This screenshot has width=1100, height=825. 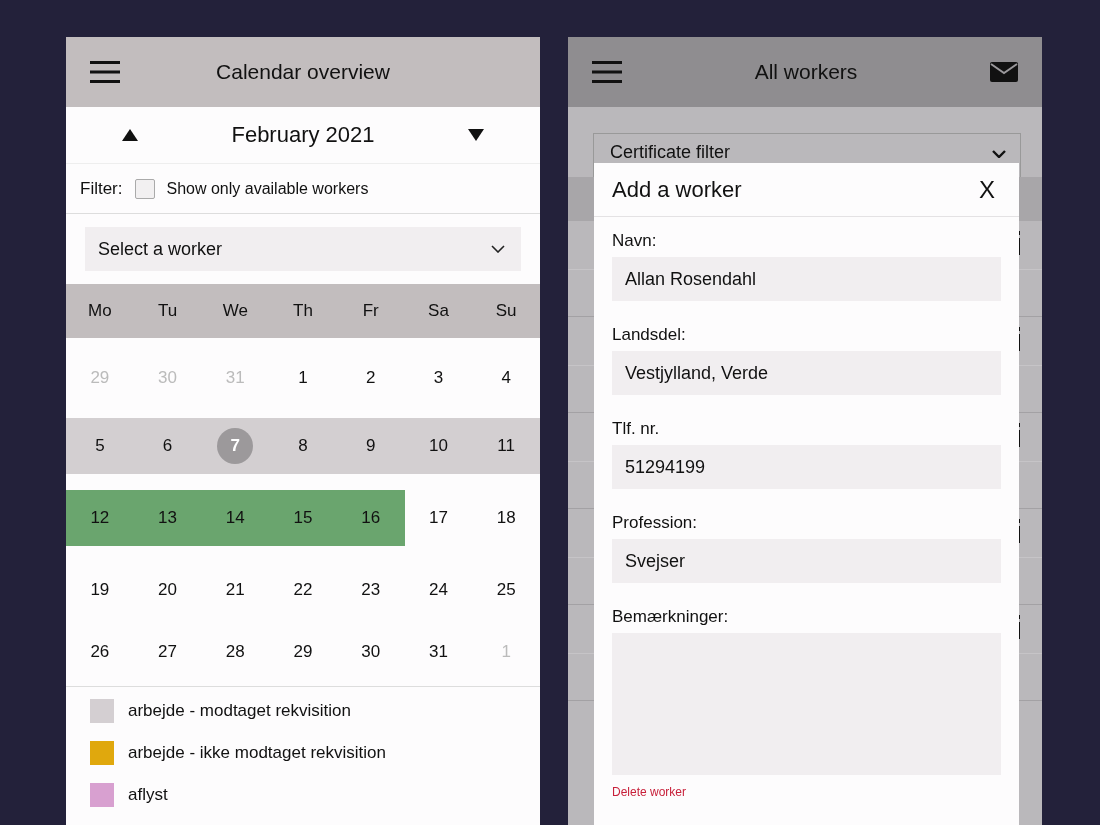 What do you see at coordinates (438, 378) in the screenshot?
I see `calendar-day: 3` at bounding box center [438, 378].